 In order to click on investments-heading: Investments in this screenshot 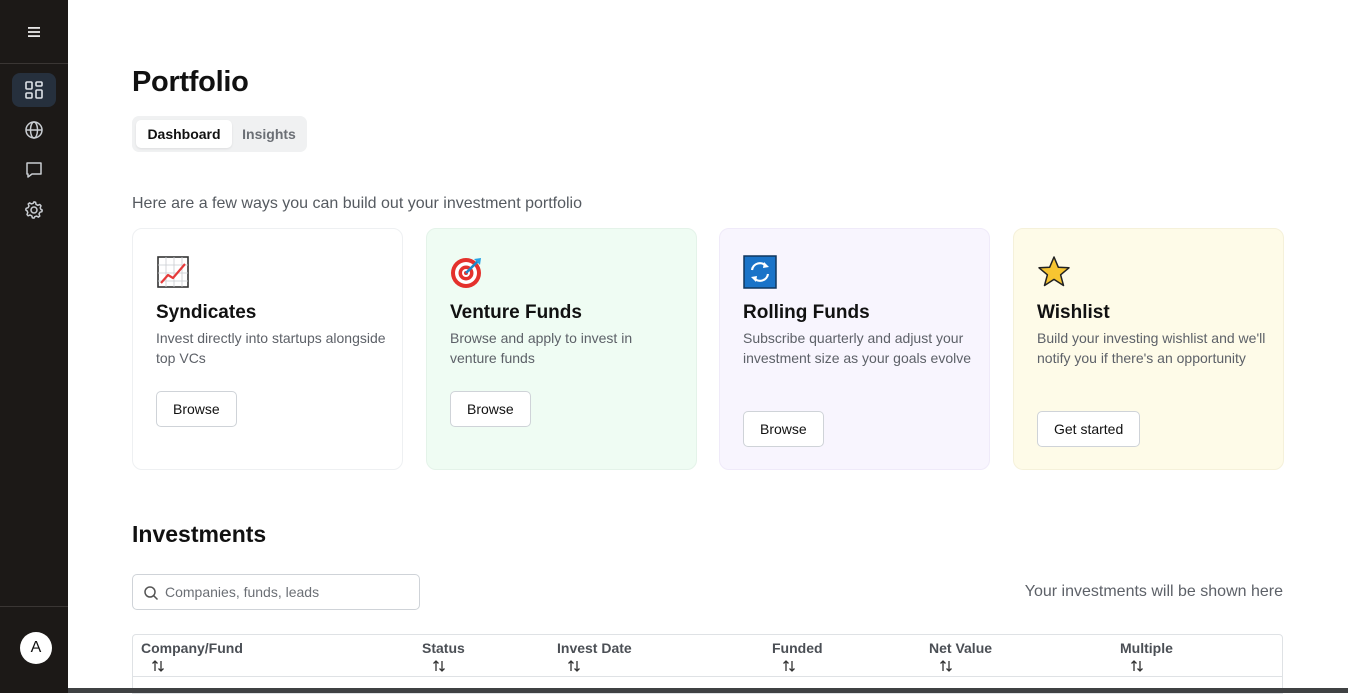, I will do `click(199, 534)`.